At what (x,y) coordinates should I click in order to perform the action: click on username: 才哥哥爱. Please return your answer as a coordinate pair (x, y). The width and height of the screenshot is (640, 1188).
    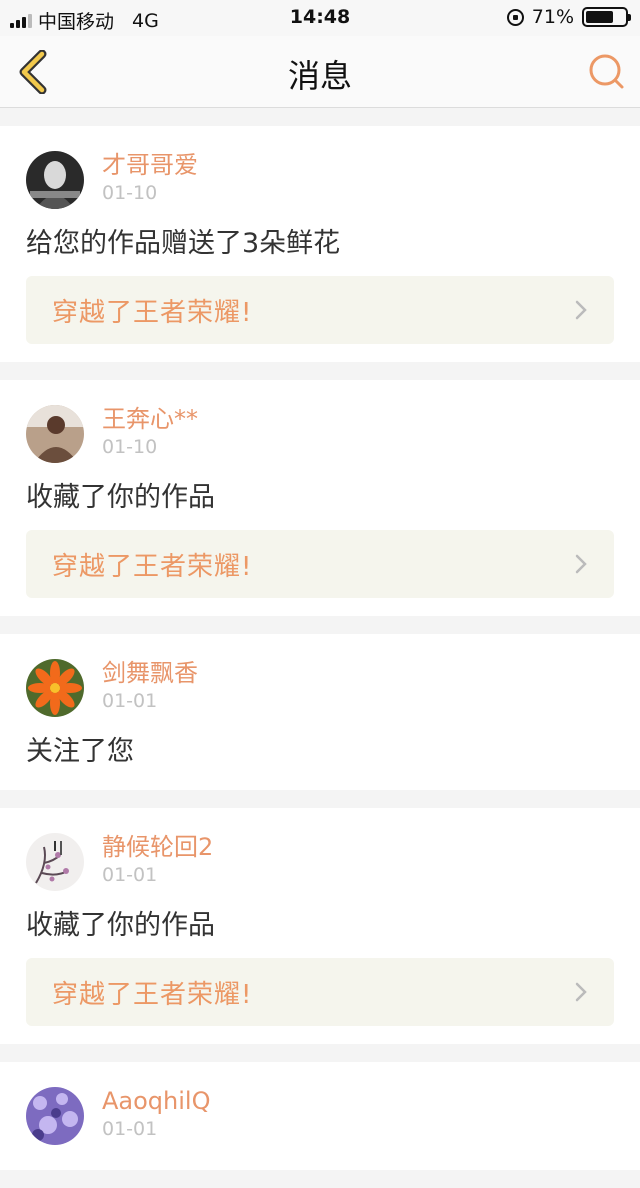
    Looking at the image, I should click on (150, 165).